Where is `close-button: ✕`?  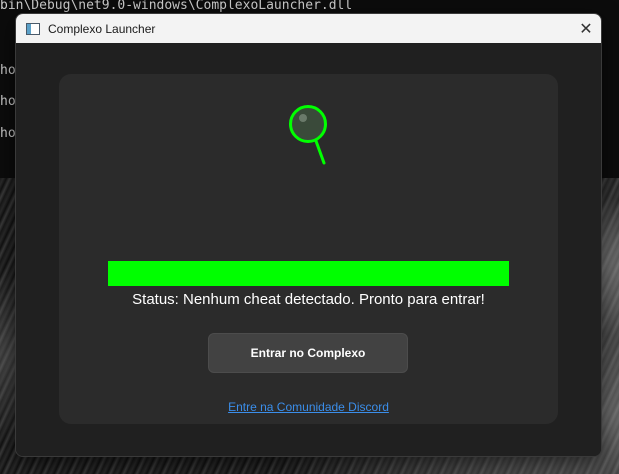
close-button: ✕ is located at coordinates (586, 28).